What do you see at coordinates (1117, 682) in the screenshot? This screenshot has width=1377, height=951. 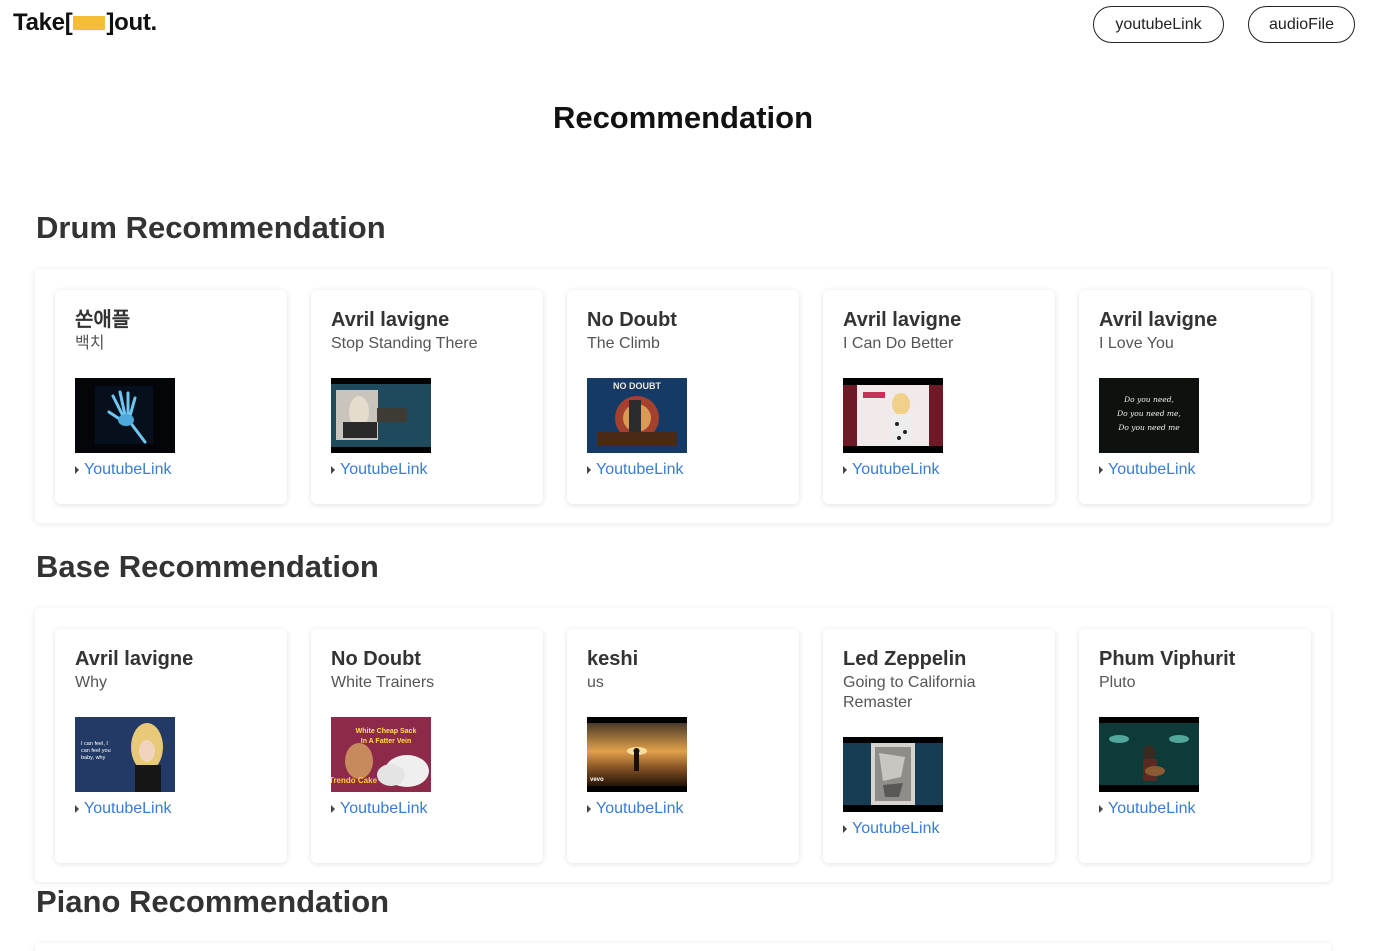 I see `card-song: Pluto` at bounding box center [1117, 682].